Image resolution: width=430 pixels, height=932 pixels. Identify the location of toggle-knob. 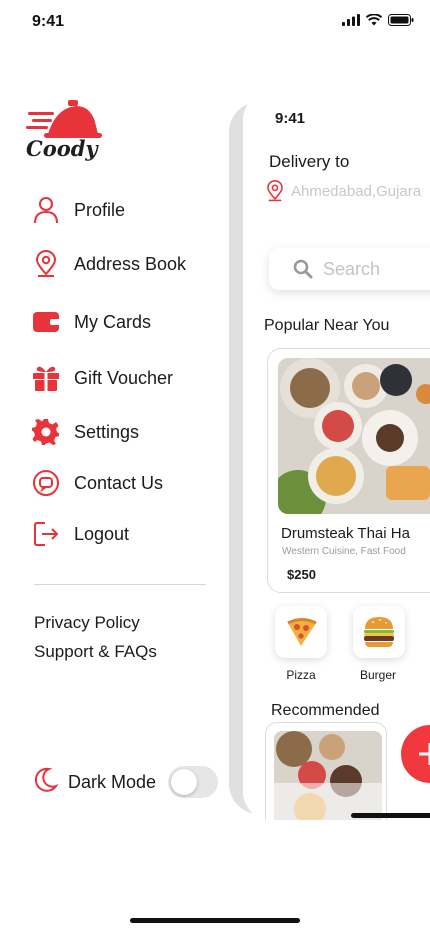
(184, 782).